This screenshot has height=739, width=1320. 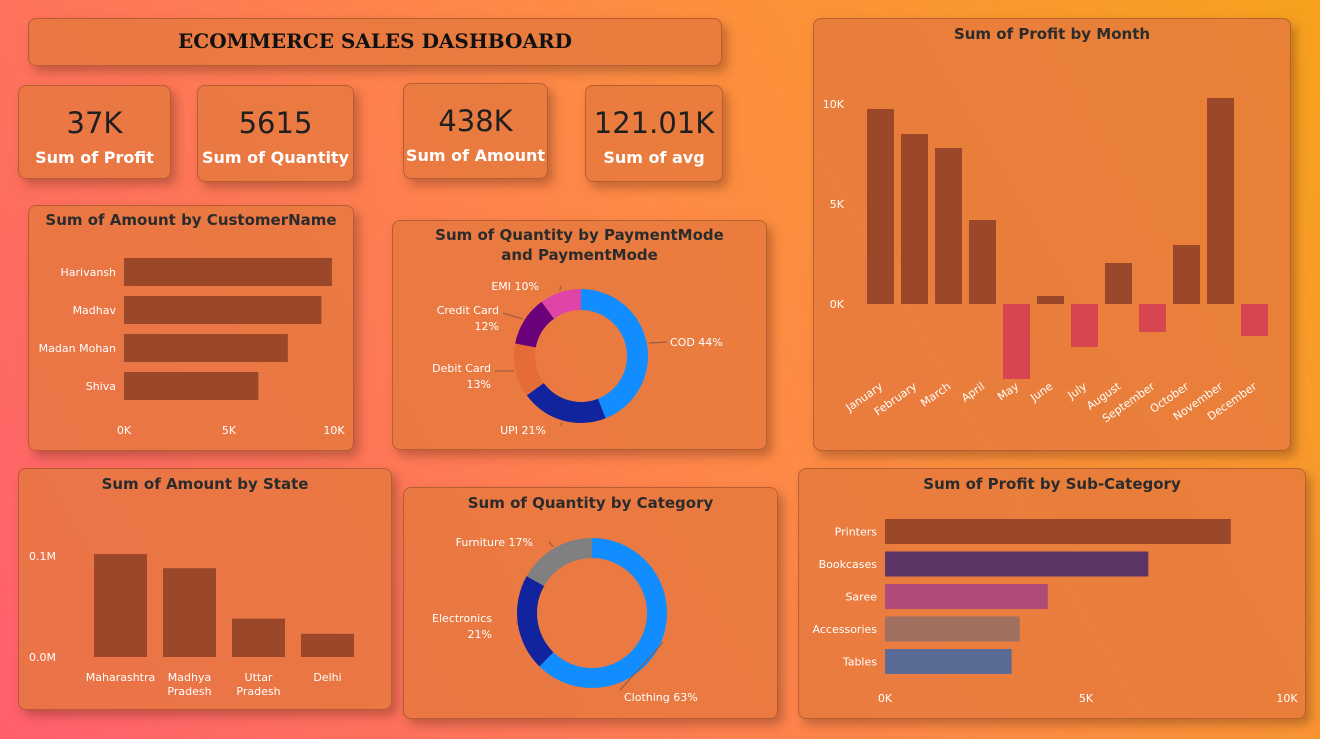 What do you see at coordinates (565, 620) in the screenshot?
I see `category-quantity-donut: Clothing 63% Electronics 21% Furniture 17%` at bounding box center [565, 620].